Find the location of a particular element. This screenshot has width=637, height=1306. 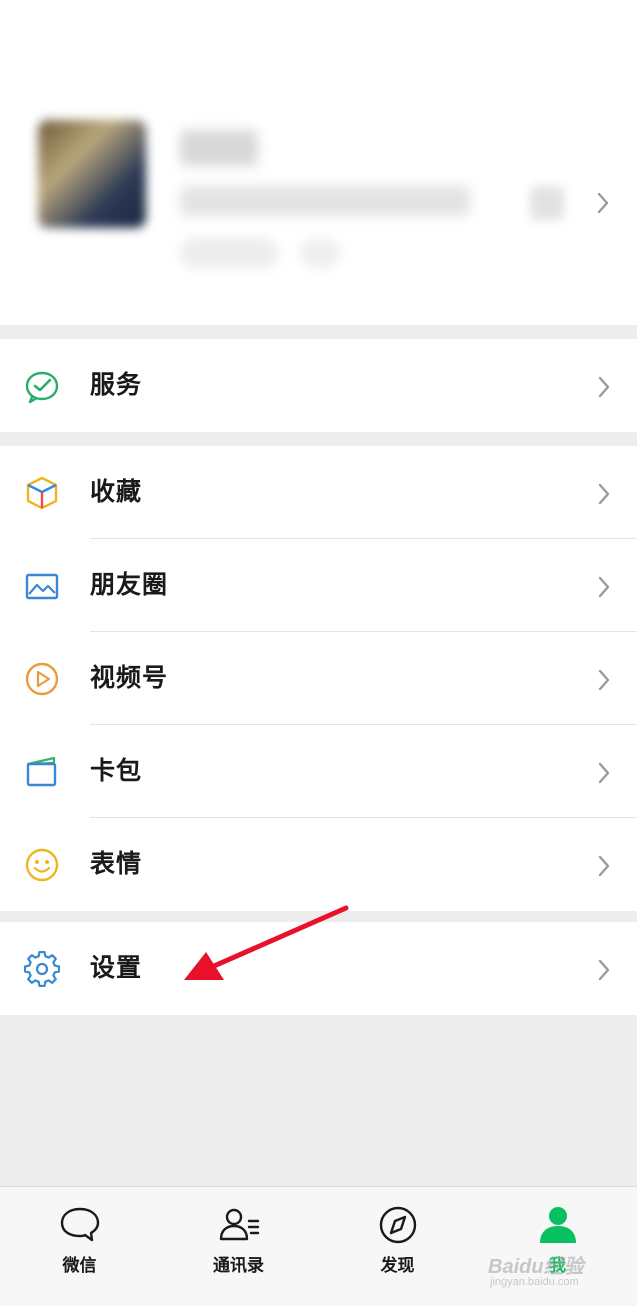

tab-contacts: 通讯录 is located at coordinates (238, 1246).